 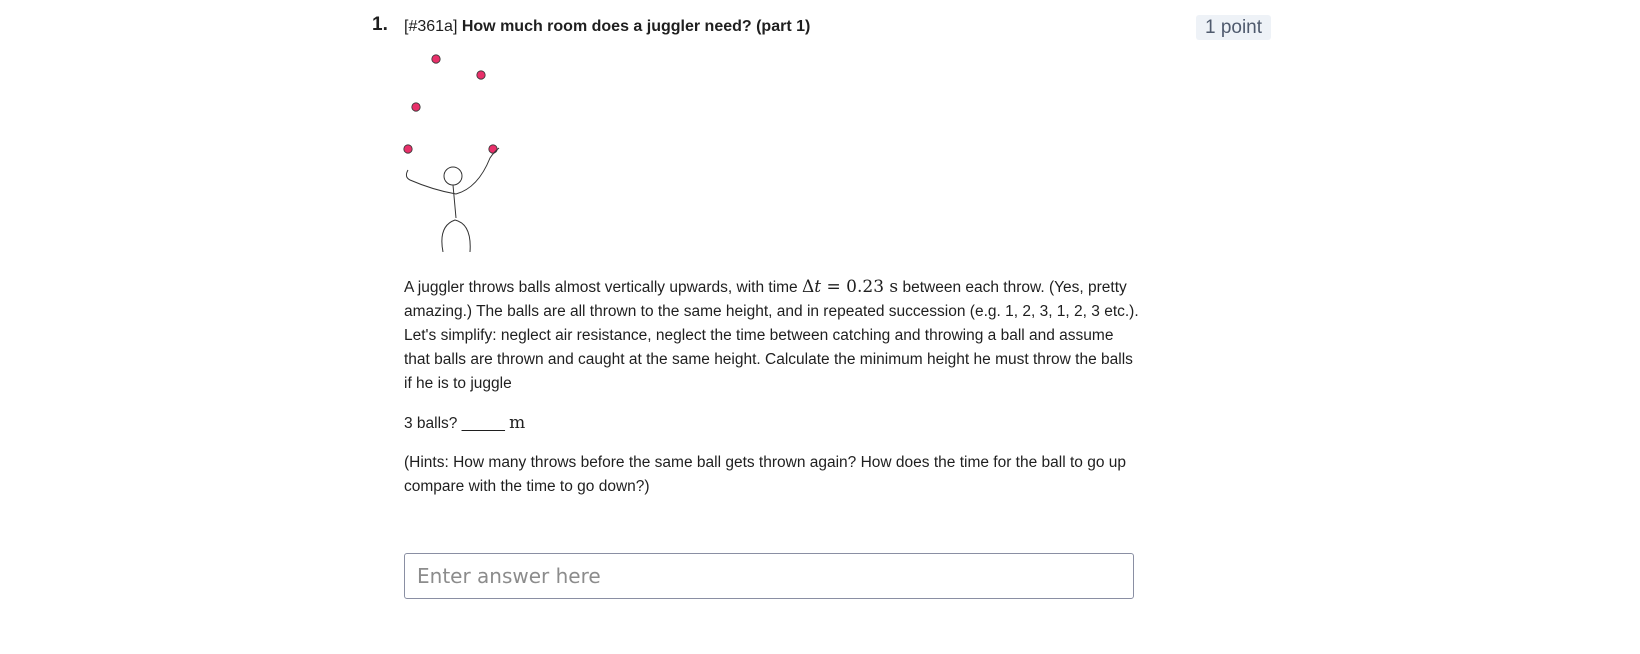 I want to click on juggler-legs, so click(x=456, y=235).